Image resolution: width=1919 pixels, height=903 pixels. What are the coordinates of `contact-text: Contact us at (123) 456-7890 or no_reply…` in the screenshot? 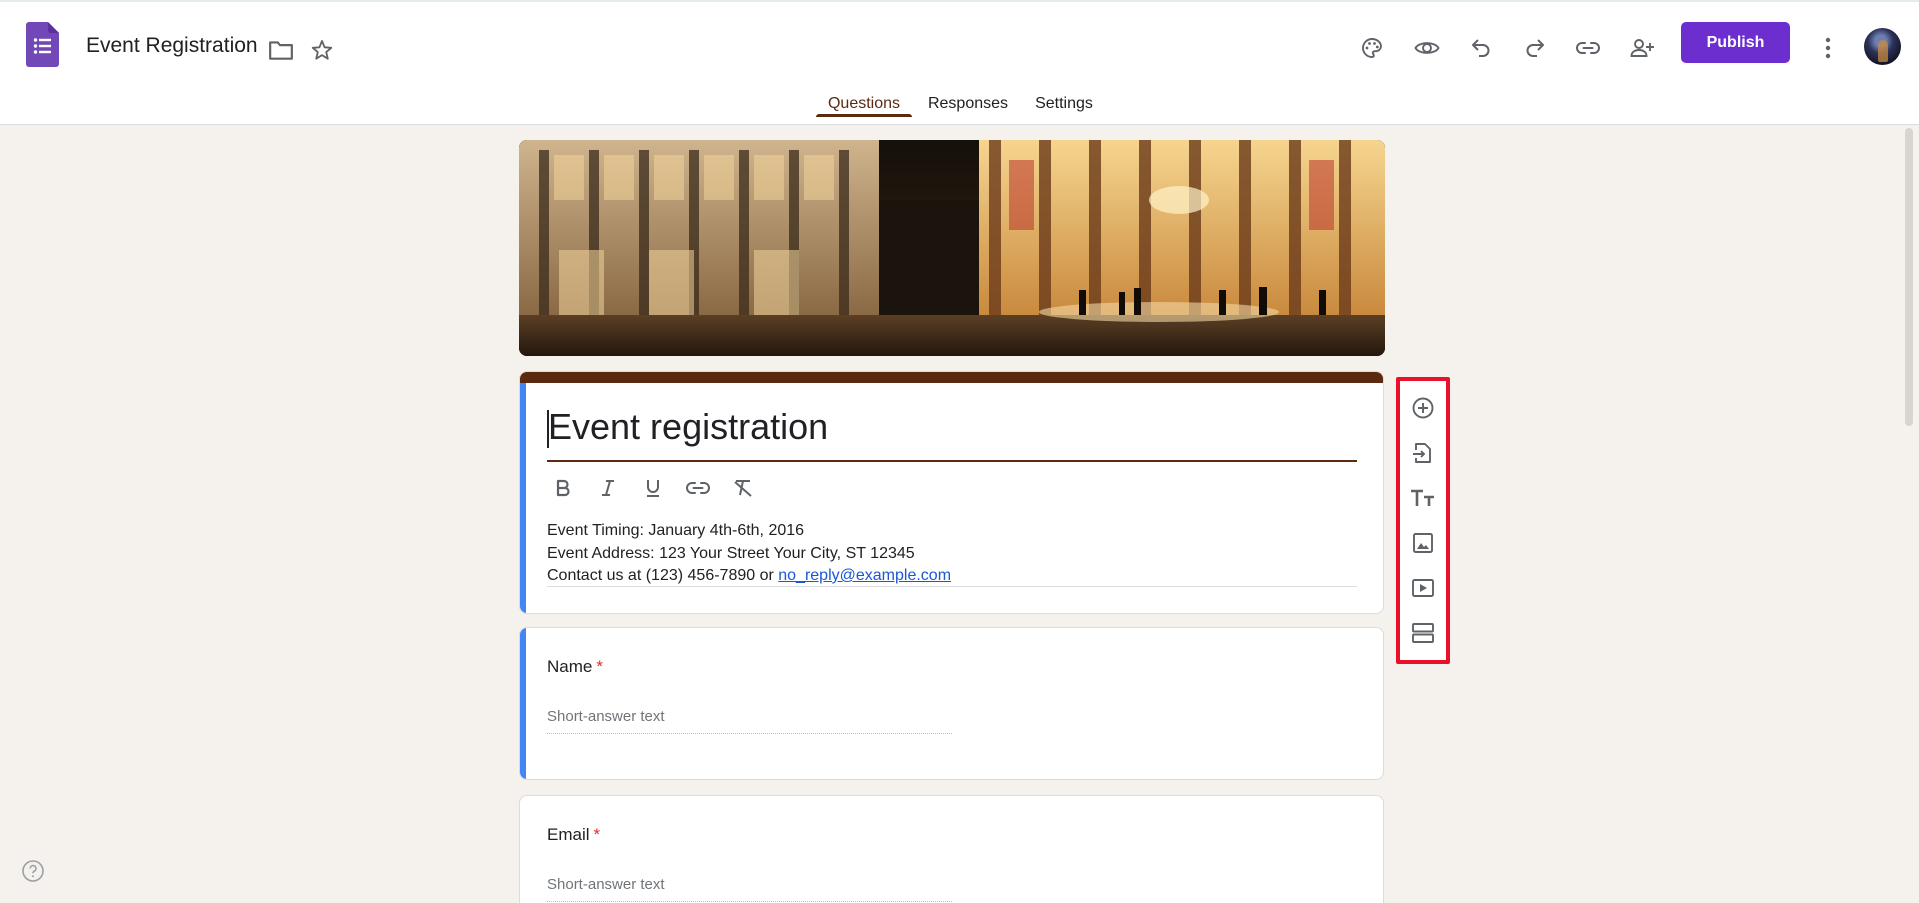 It's located at (749, 576).